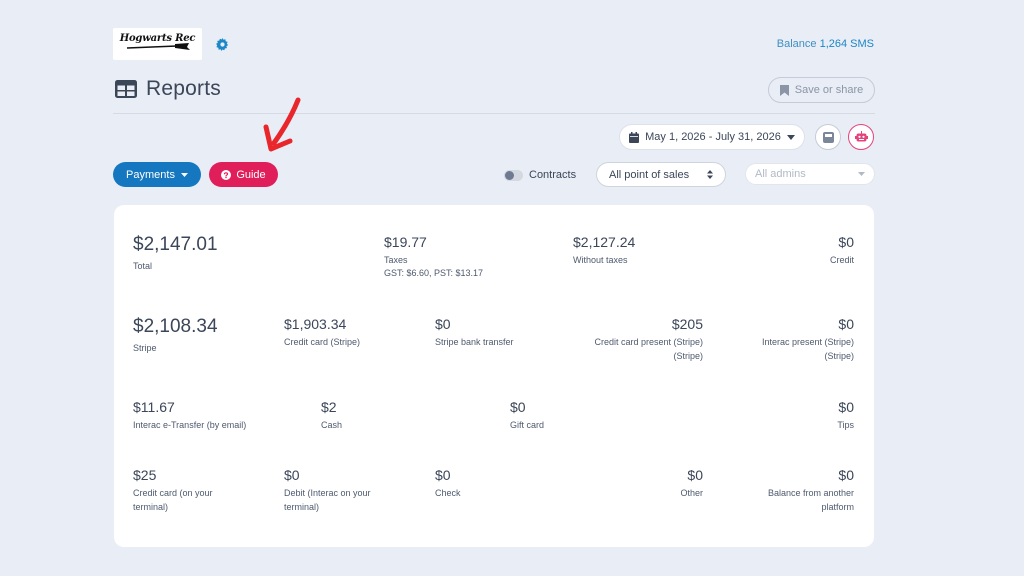 Image resolution: width=1024 pixels, height=576 pixels. Describe the element at coordinates (175, 244) in the screenshot. I see `stat-amount: $2,147.01` at that location.